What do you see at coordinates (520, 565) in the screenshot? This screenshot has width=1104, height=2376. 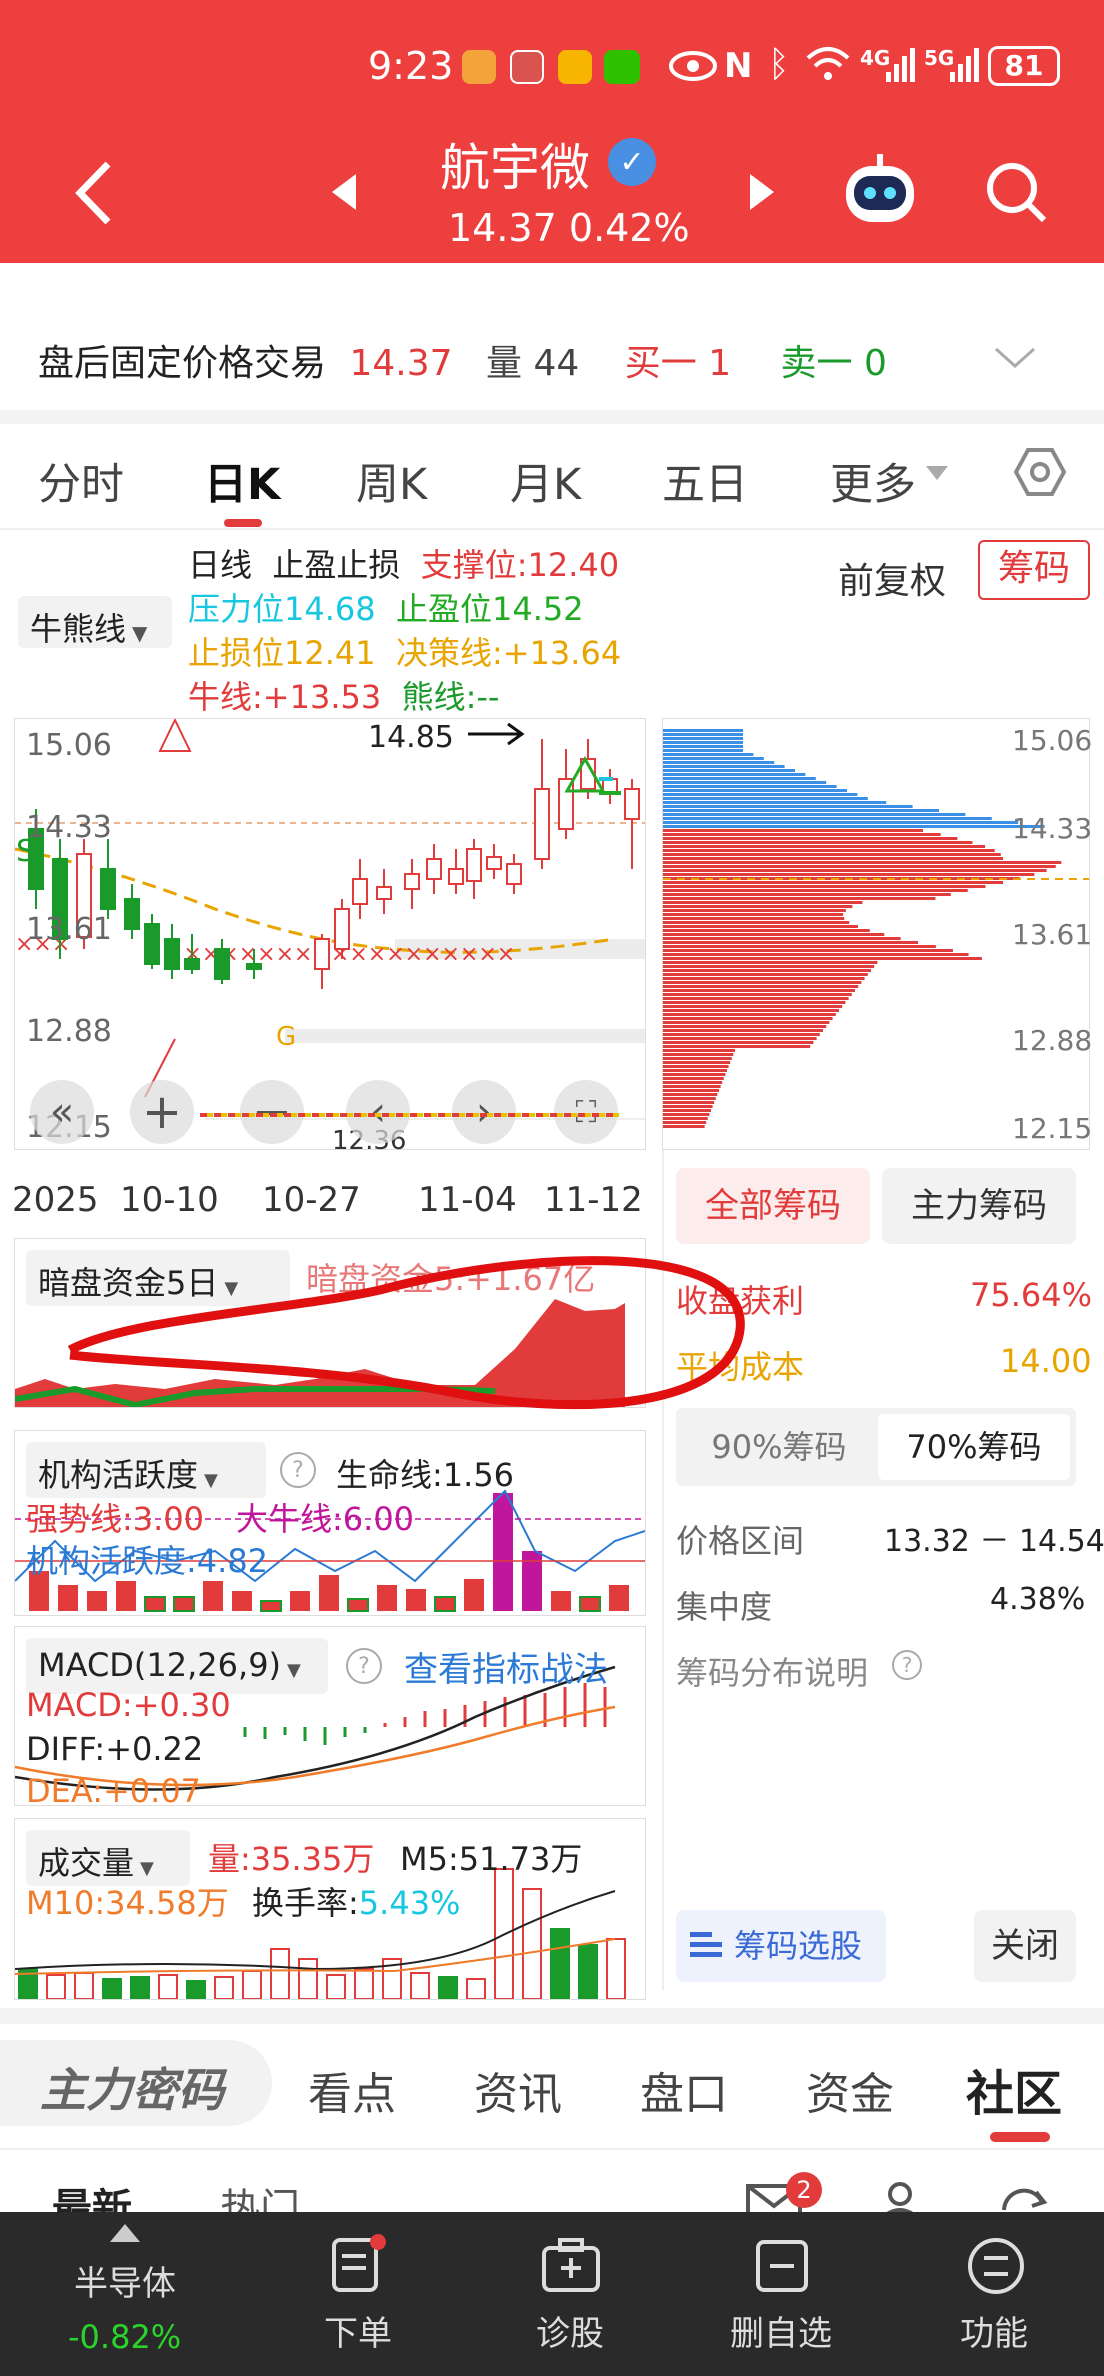 I see `support-level: 支撑位:12.40` at bounding box center [520, 565].